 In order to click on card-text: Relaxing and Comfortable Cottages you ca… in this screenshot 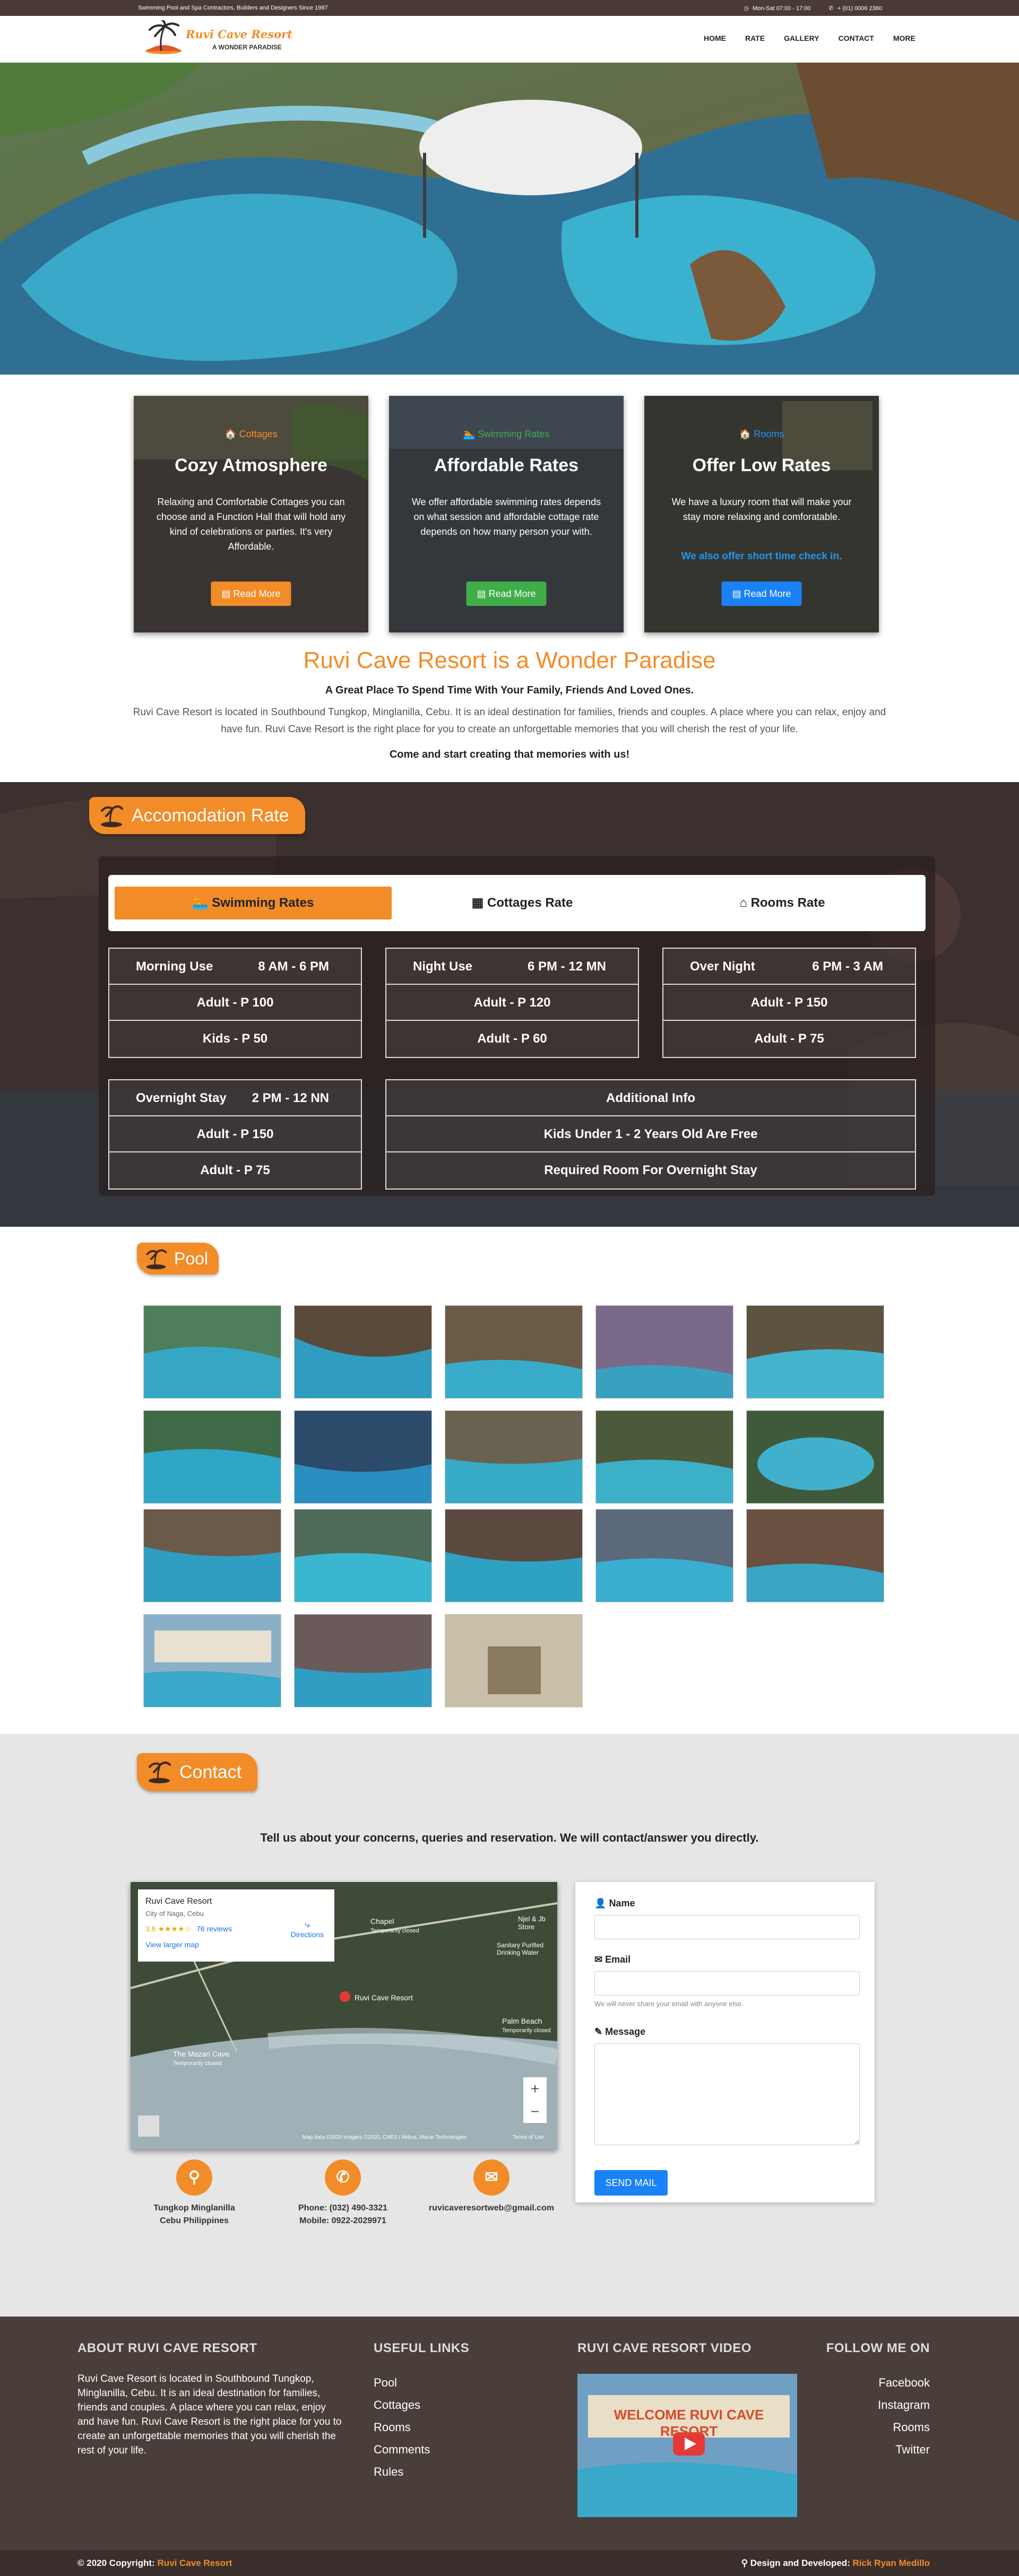, I will do `click(251, 524)`.